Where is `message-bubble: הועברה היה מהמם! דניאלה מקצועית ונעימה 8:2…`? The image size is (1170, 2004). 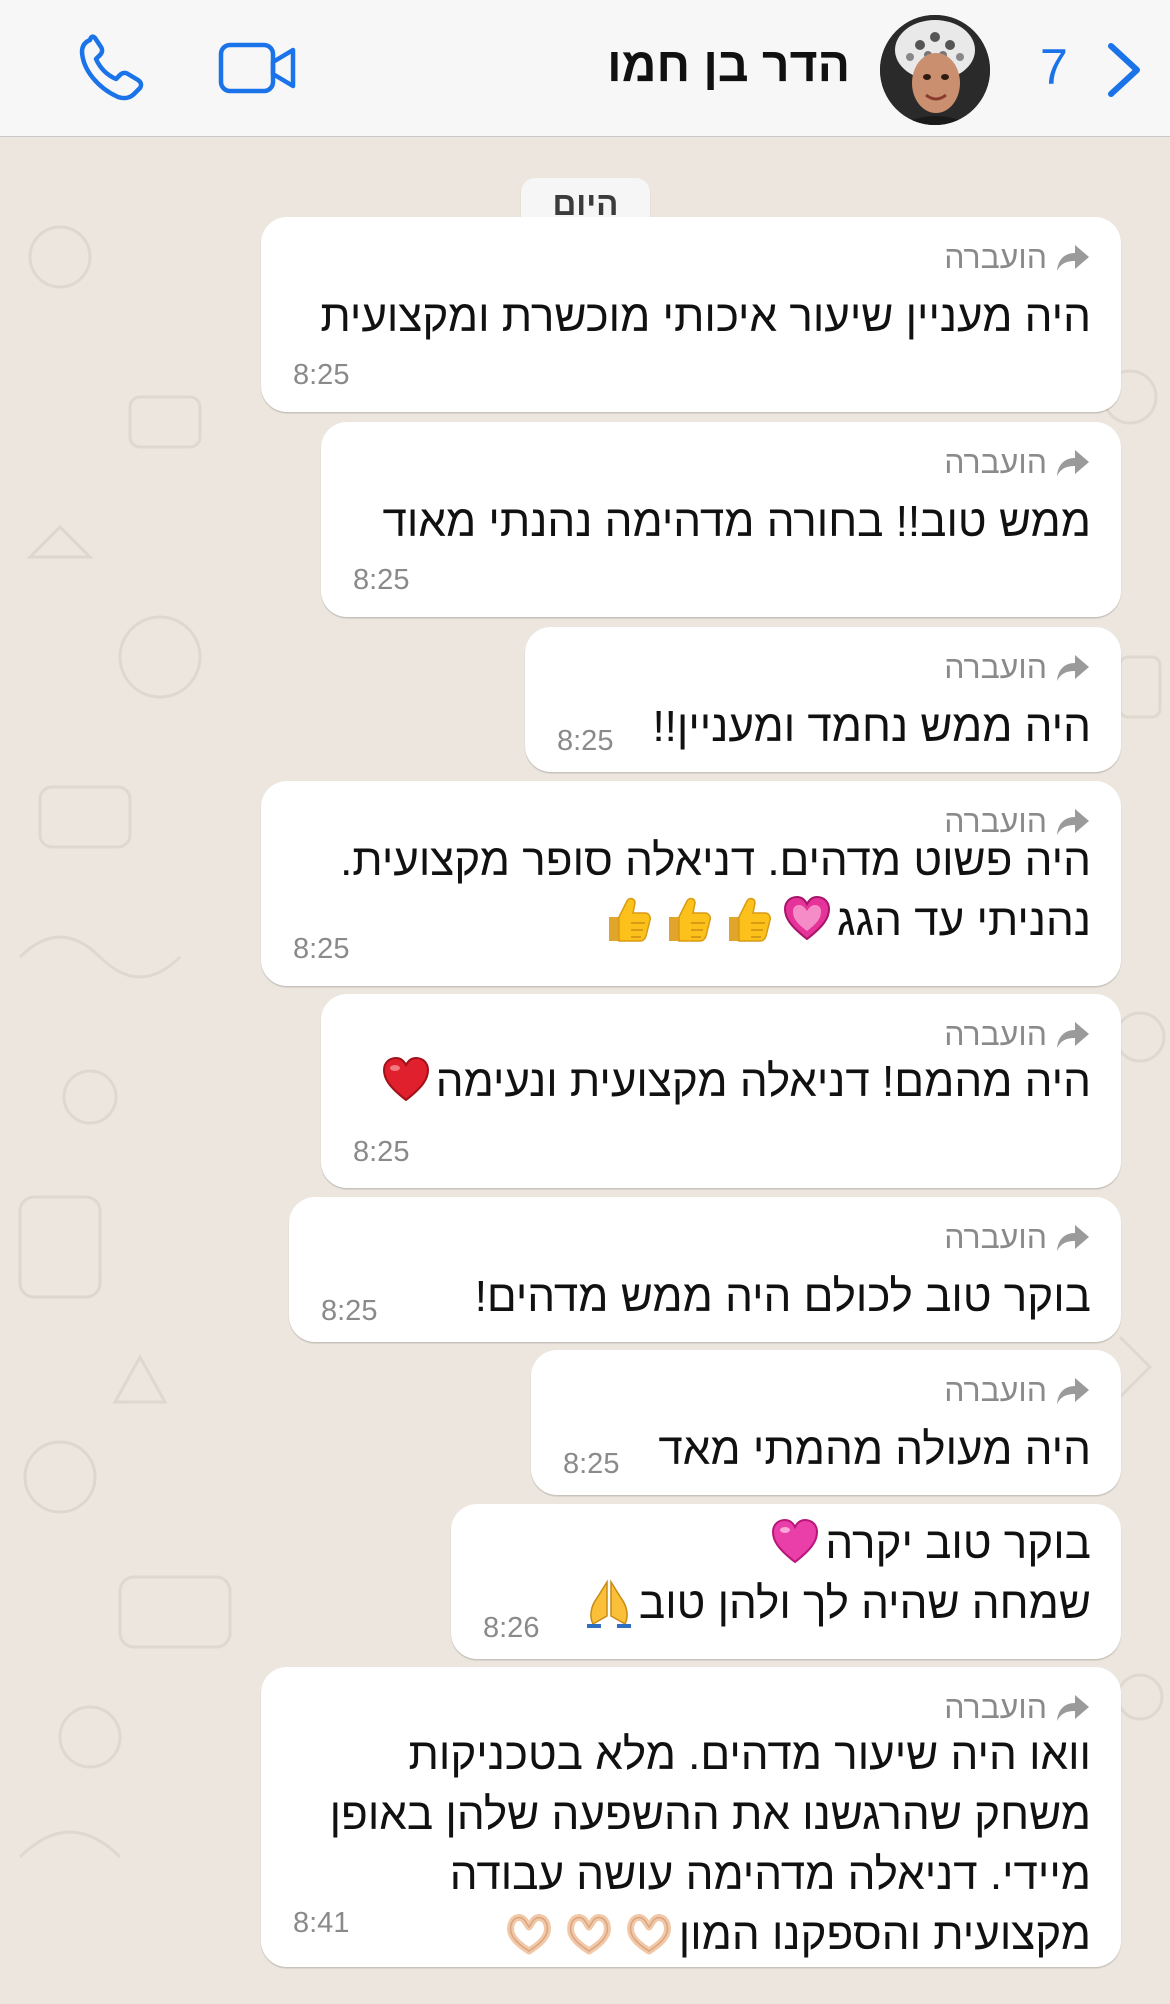
message-bubble: הועברה היה מהמם! דניאלה מקצועית ונעימה 8:2… is located at coordinates (721, 1091).